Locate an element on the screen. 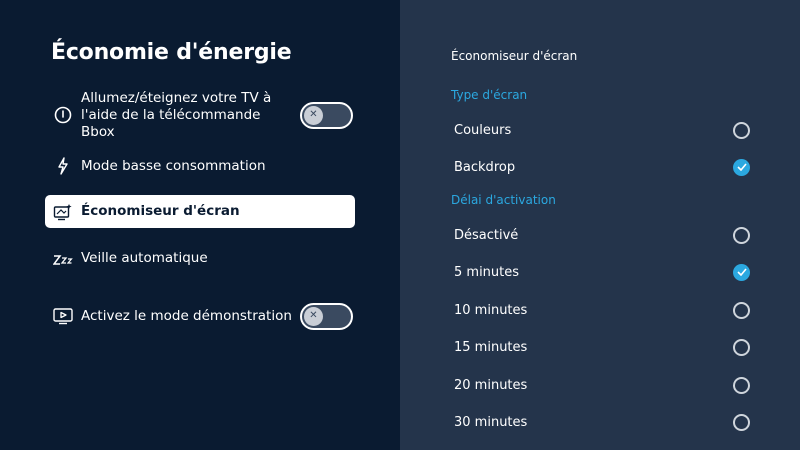  option-label: Désactivé is located at coordinates (486, 235).